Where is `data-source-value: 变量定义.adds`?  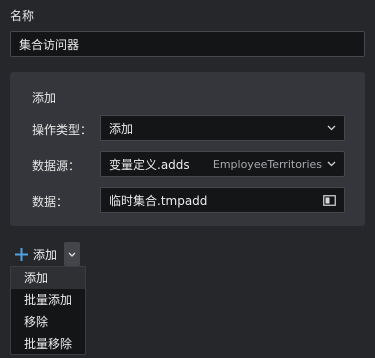 data-source-value: 变量定义.adds is located at coordinates (149, 164).